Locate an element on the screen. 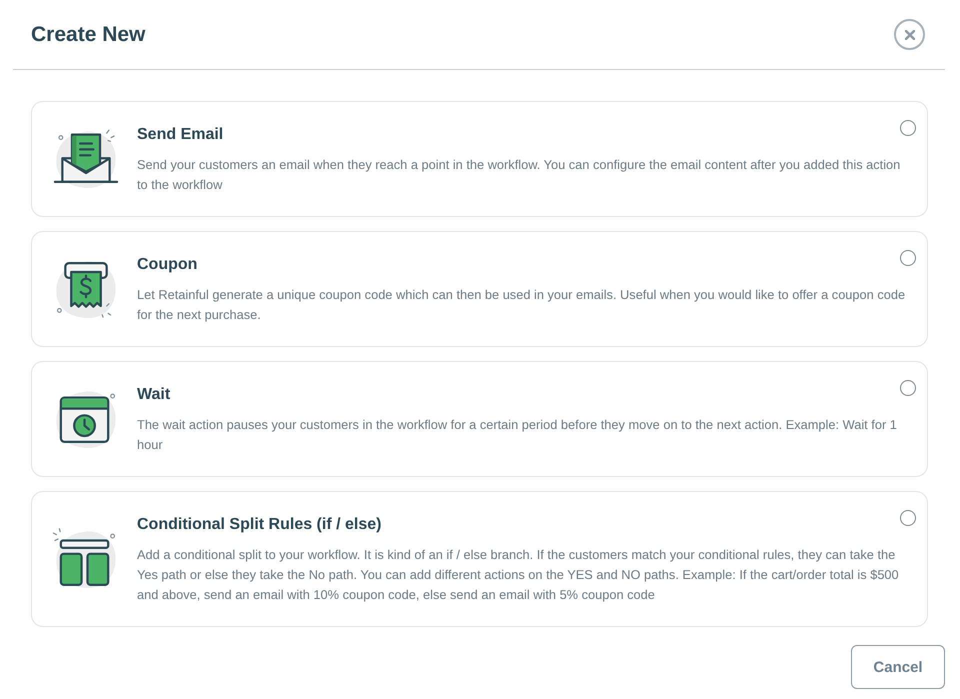  option-description: Let Retainful generate a unique coupon code which can then be used in your emails. Useful when you would like to offer a coupon code for the next purchase. is located at coordinates (521, 305).